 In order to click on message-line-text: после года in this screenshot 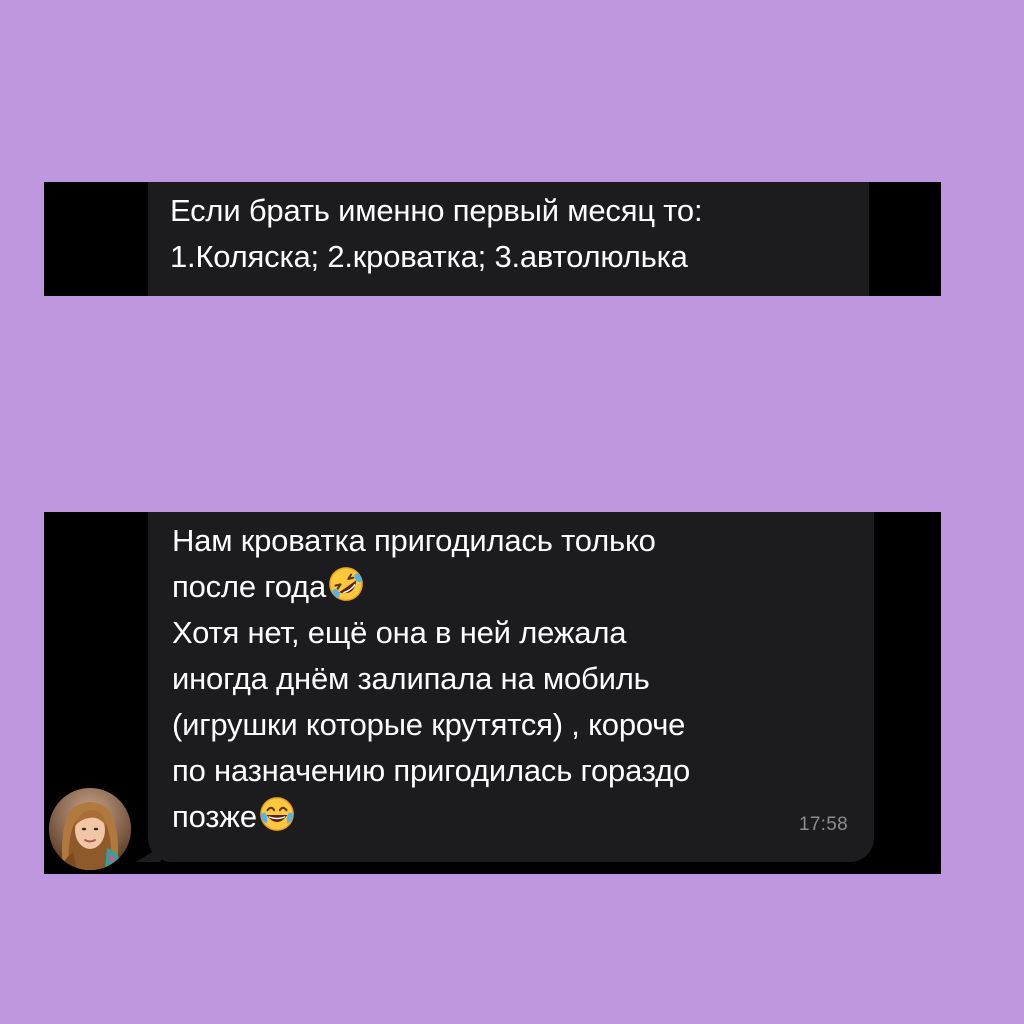, I will do `click(249, 586)`.